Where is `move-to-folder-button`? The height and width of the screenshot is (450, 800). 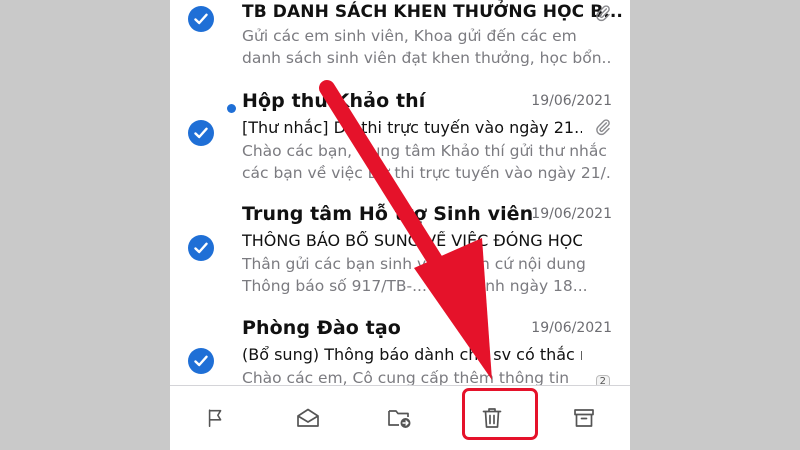
move-to-folder-button is located at coordinates (400, 418).